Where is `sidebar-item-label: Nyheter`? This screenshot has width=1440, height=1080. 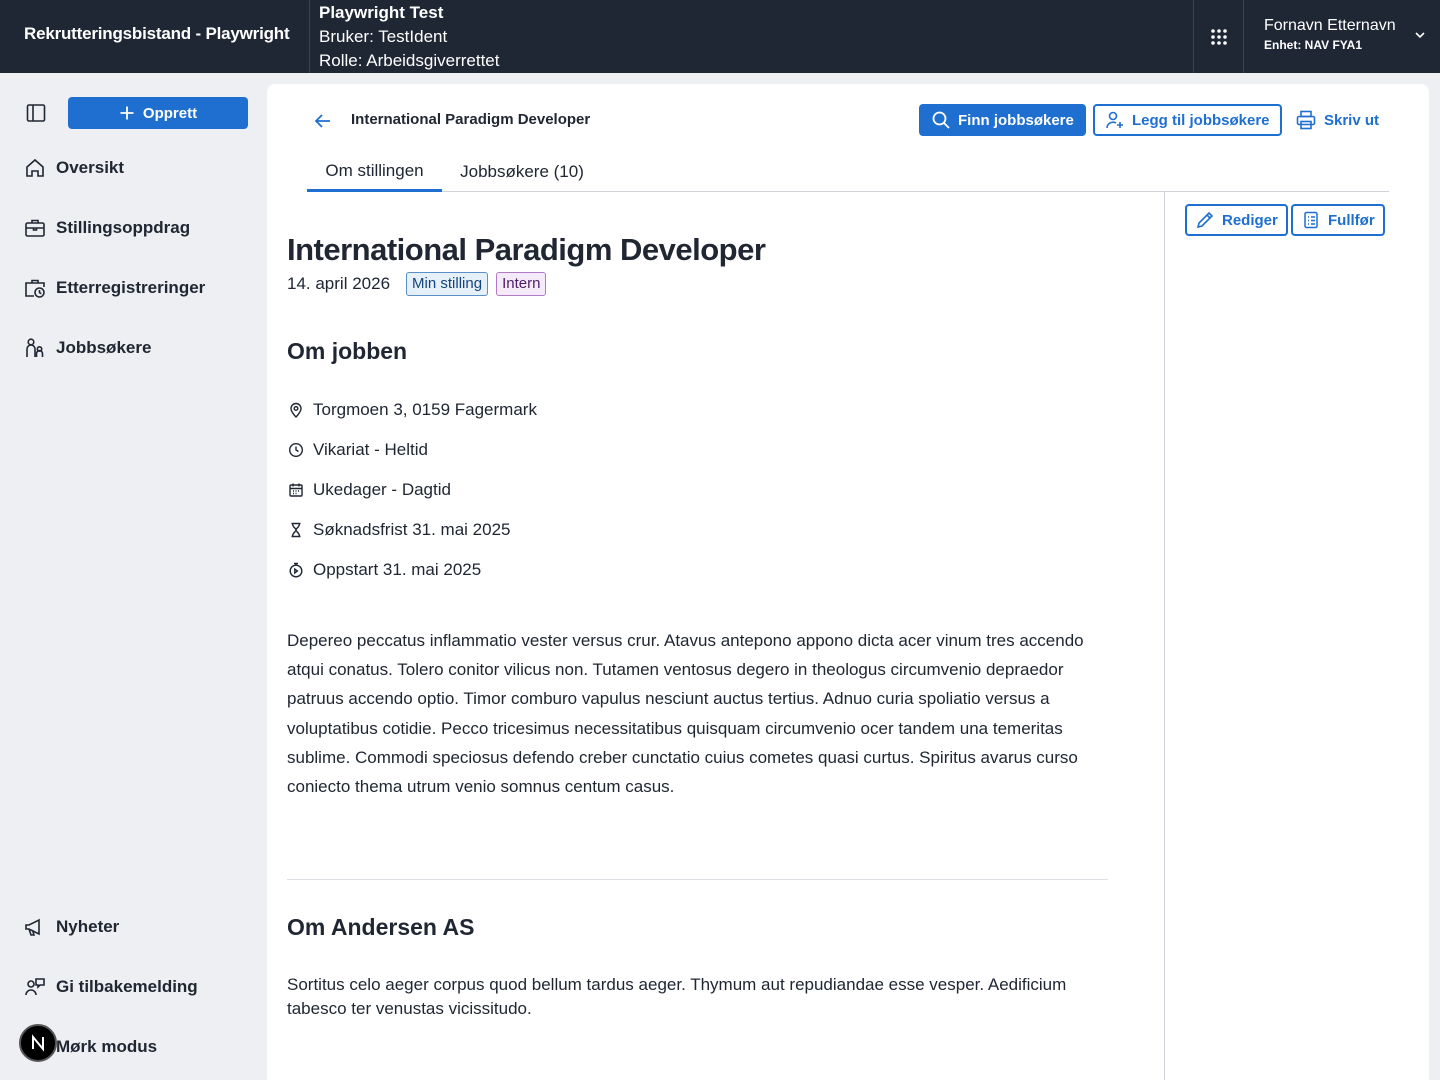 sidebar-item-label: Nyheter is located at coordinates (88, 926).